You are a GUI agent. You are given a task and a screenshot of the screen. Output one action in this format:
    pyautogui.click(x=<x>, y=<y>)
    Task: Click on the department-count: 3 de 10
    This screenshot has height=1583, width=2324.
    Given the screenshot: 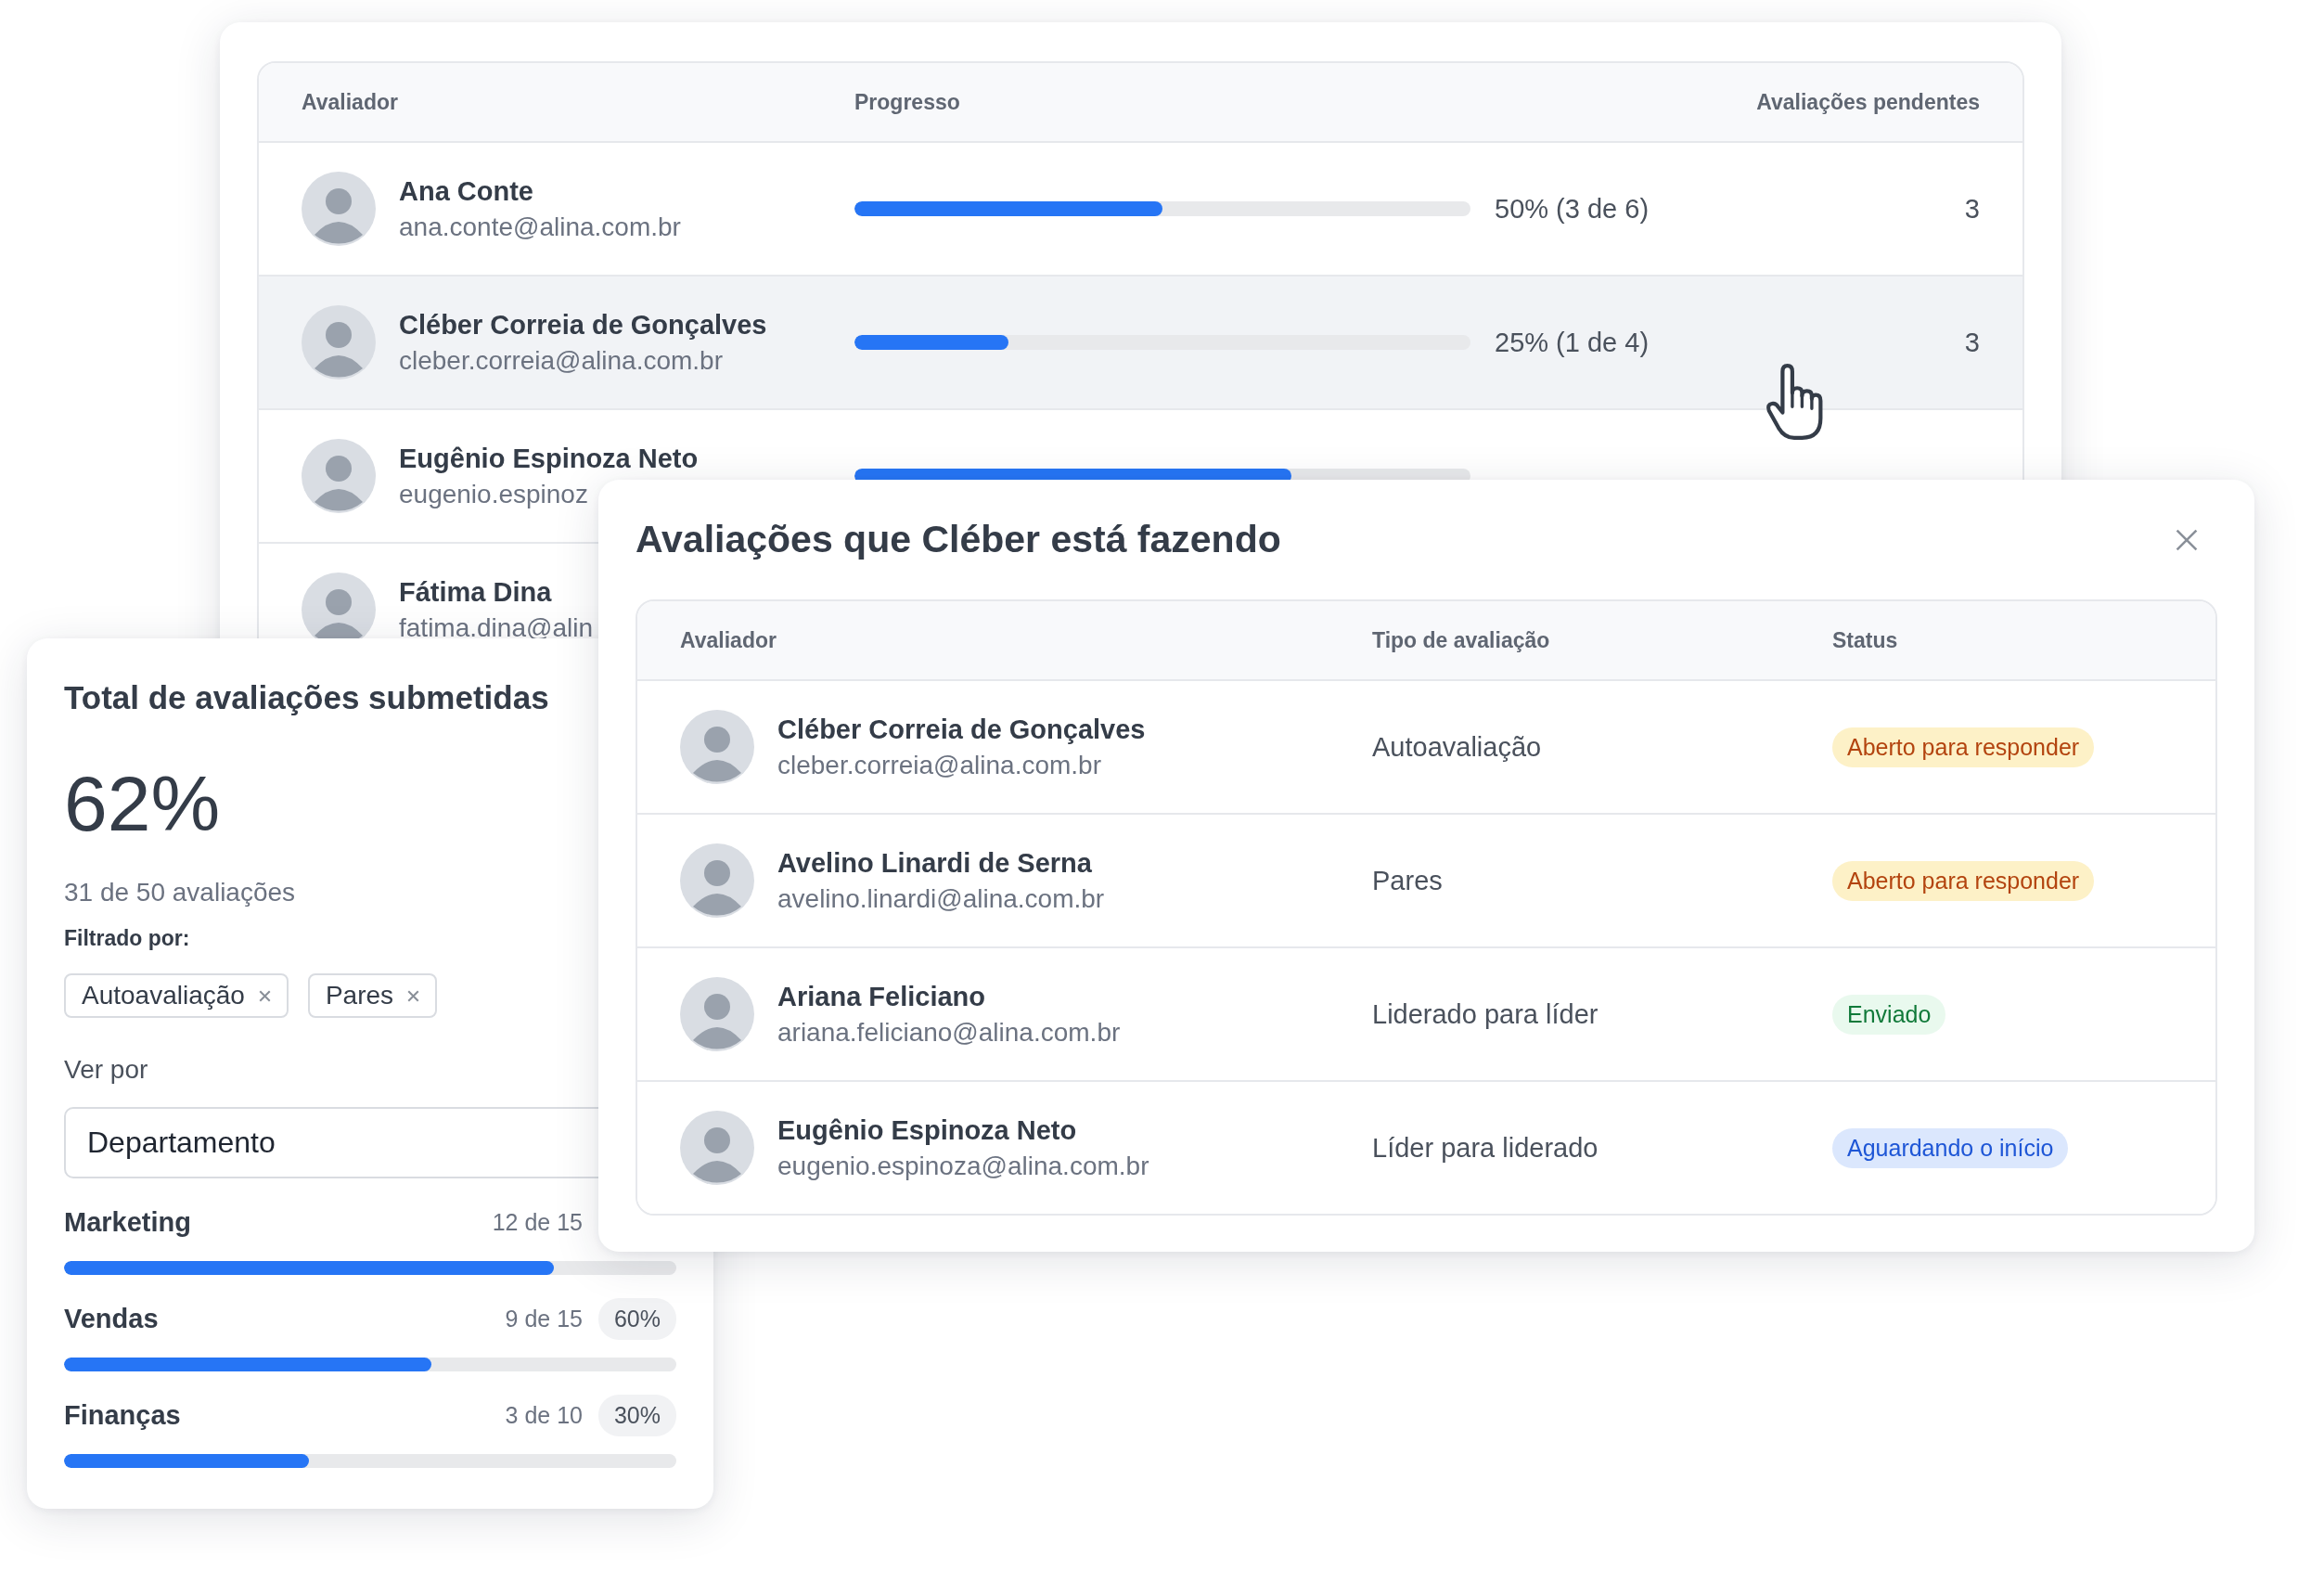 What is the action you would take?
    pyautogui.click(x=544, y=1415)
    